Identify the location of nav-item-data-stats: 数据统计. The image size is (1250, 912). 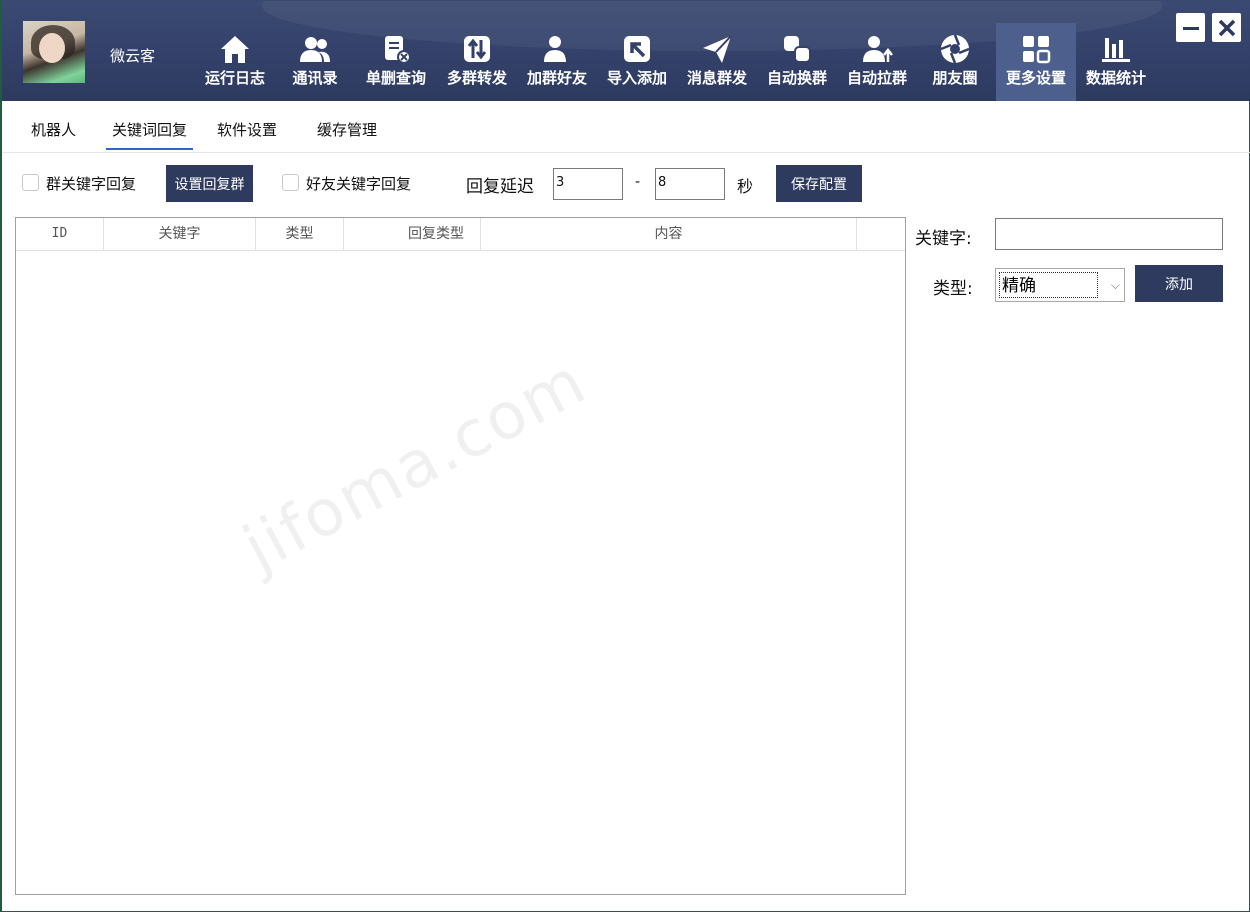
(1116, 62).